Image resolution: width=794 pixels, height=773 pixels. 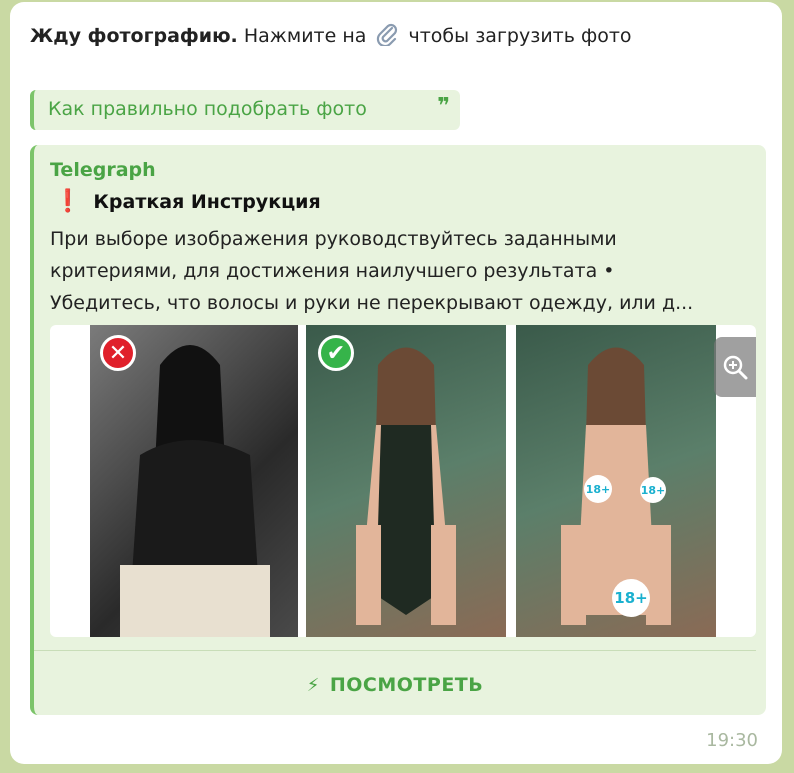 What do you see at coordinates (406, 685) in the screenshot?
I see `view-button-label: ПОСМОТРЕТЬ` at bounding box center [406, 685].